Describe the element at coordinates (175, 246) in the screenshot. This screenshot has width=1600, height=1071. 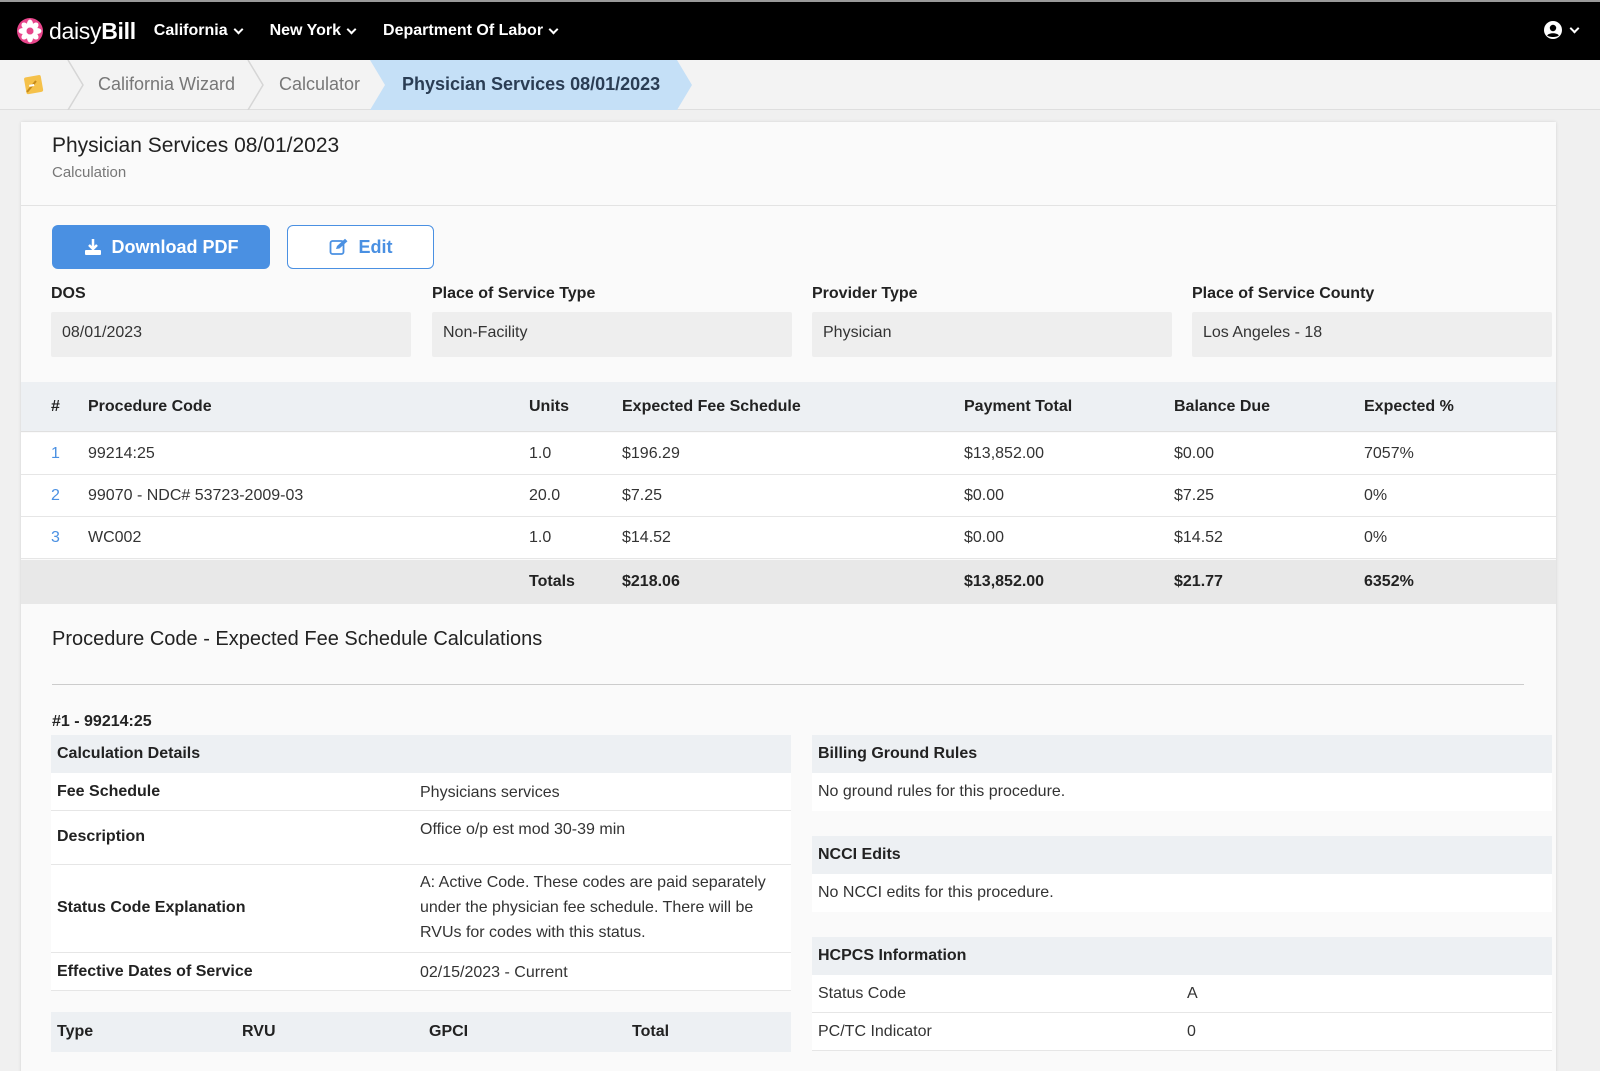
I see `download-pdf-label: Download PDF` at that location.